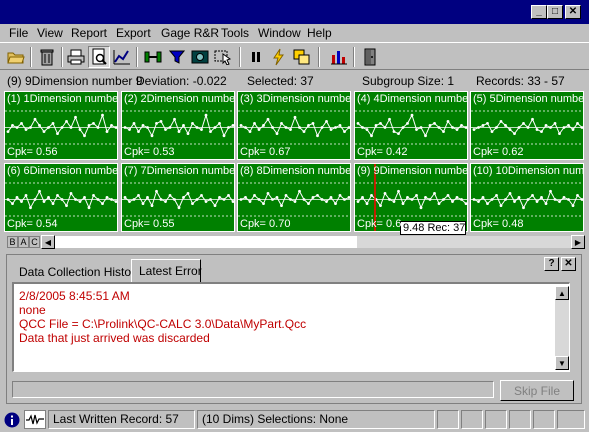 This screenshot has width=589, height=432. What do you see at coordinates (133, 33) in the screenshot?
I see `menu-export: Export` at bounding box center [133, 33].